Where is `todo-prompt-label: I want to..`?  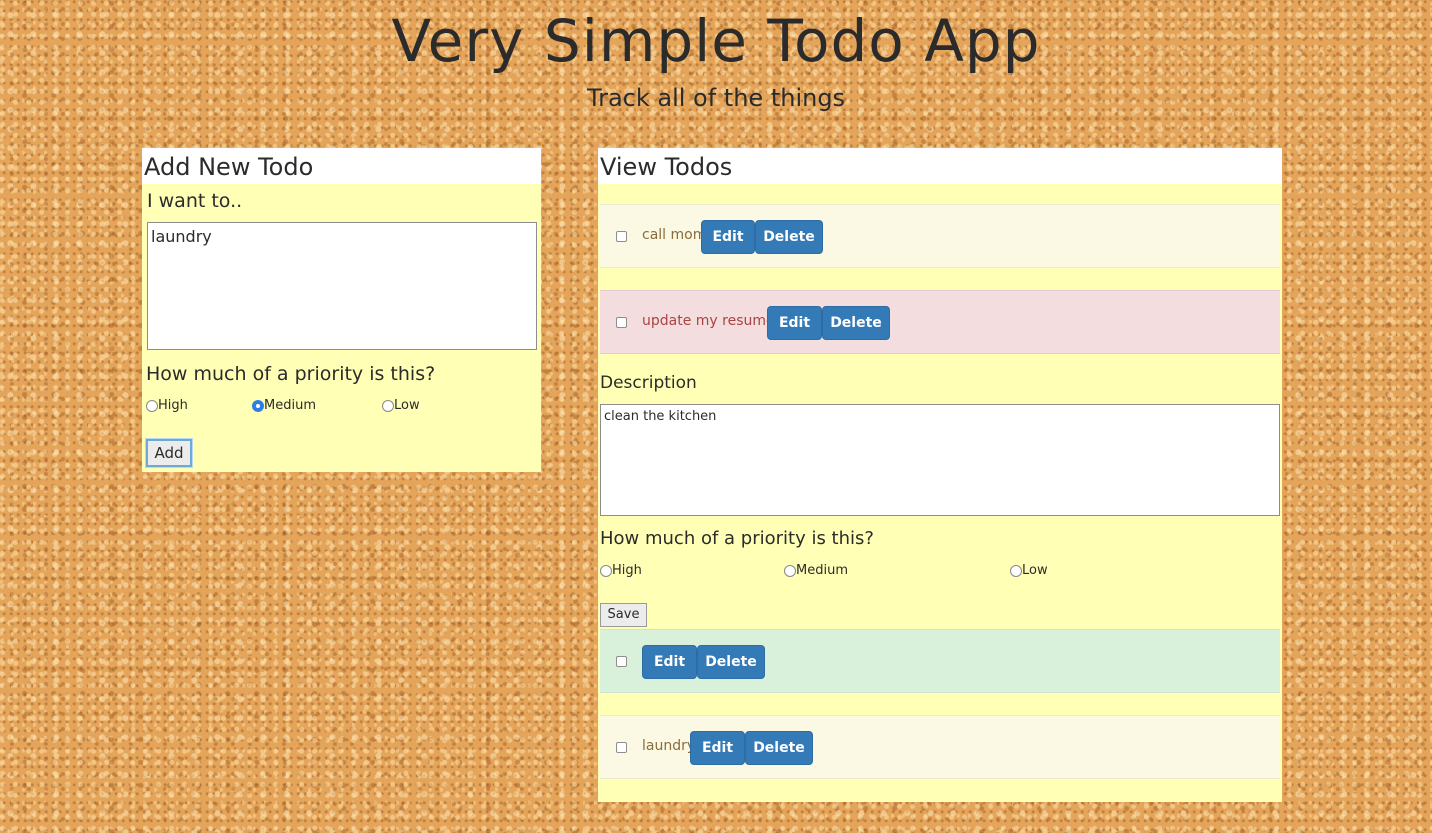 todo-prompt-label: I want to.. is located at coordinates (195, 201).